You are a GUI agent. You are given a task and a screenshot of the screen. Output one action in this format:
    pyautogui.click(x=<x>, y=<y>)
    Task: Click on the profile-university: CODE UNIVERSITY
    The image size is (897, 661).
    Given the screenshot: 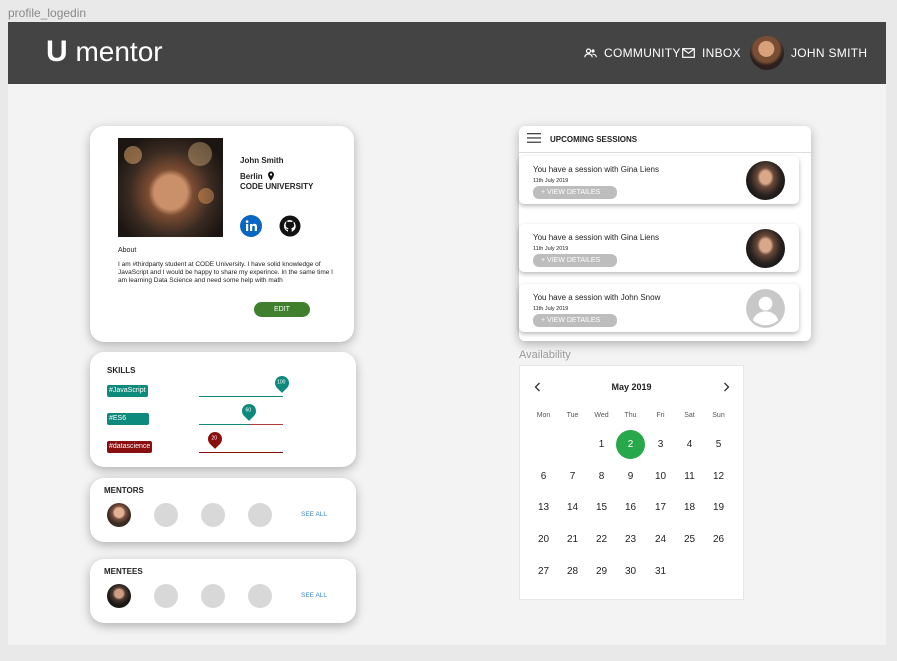 What is the action you would take?
    pyautogui.click(x=277, y=186)
    